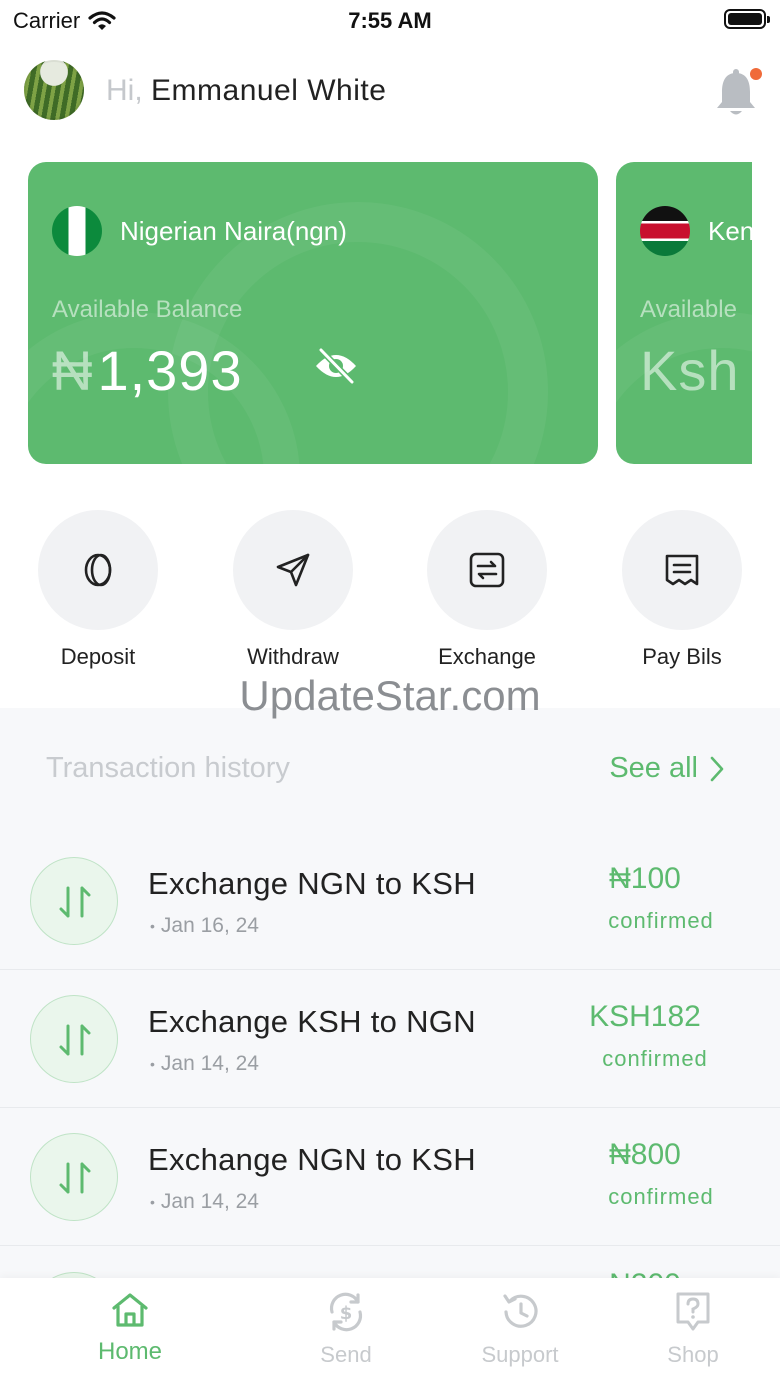 This screenshot has height=1387, width=780. What do you see at coordinates (168, 768) in the screenshot?
I see `transaction-history-title: Transaction history` at bounding box center [168, 768].